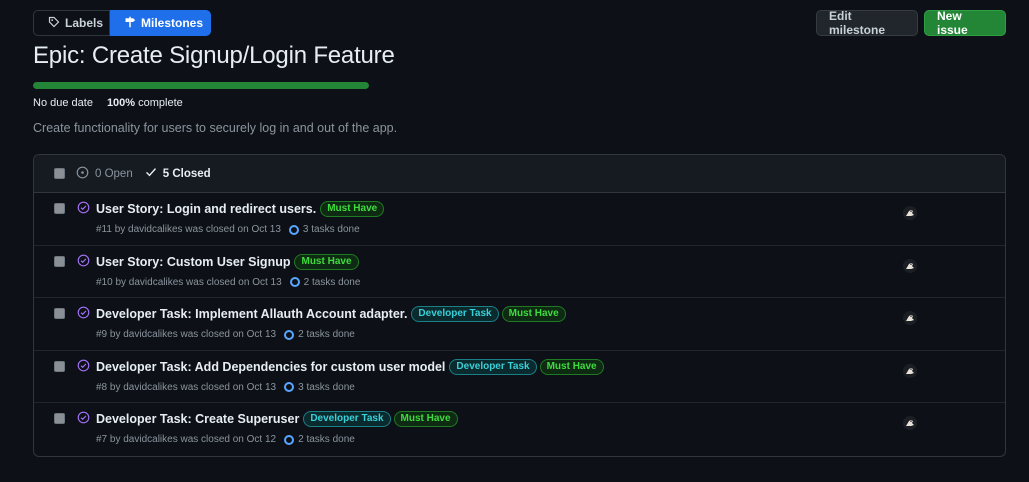  Describe the element at coordinates (186, 387) in the screenshot. I see `issue-meta-text: #8 by davidcalikes was closed on Oct 13` at that location.